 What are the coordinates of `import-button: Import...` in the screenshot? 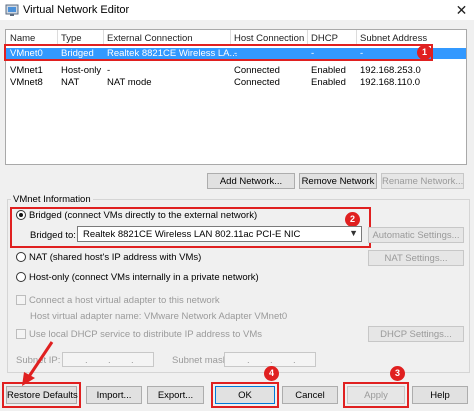 It's located at (114, 395).